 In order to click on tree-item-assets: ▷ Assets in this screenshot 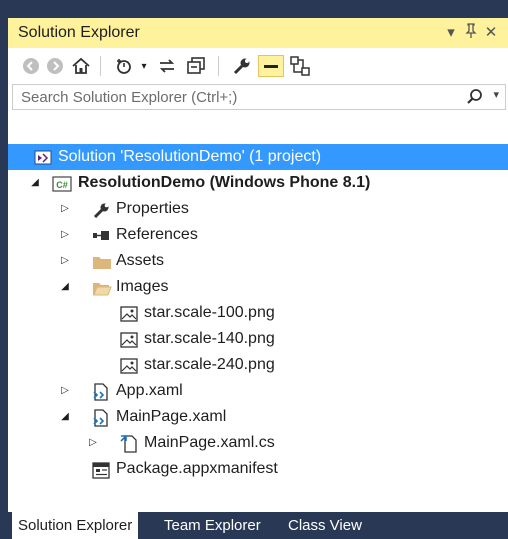, I will do `click(258, 261)`.